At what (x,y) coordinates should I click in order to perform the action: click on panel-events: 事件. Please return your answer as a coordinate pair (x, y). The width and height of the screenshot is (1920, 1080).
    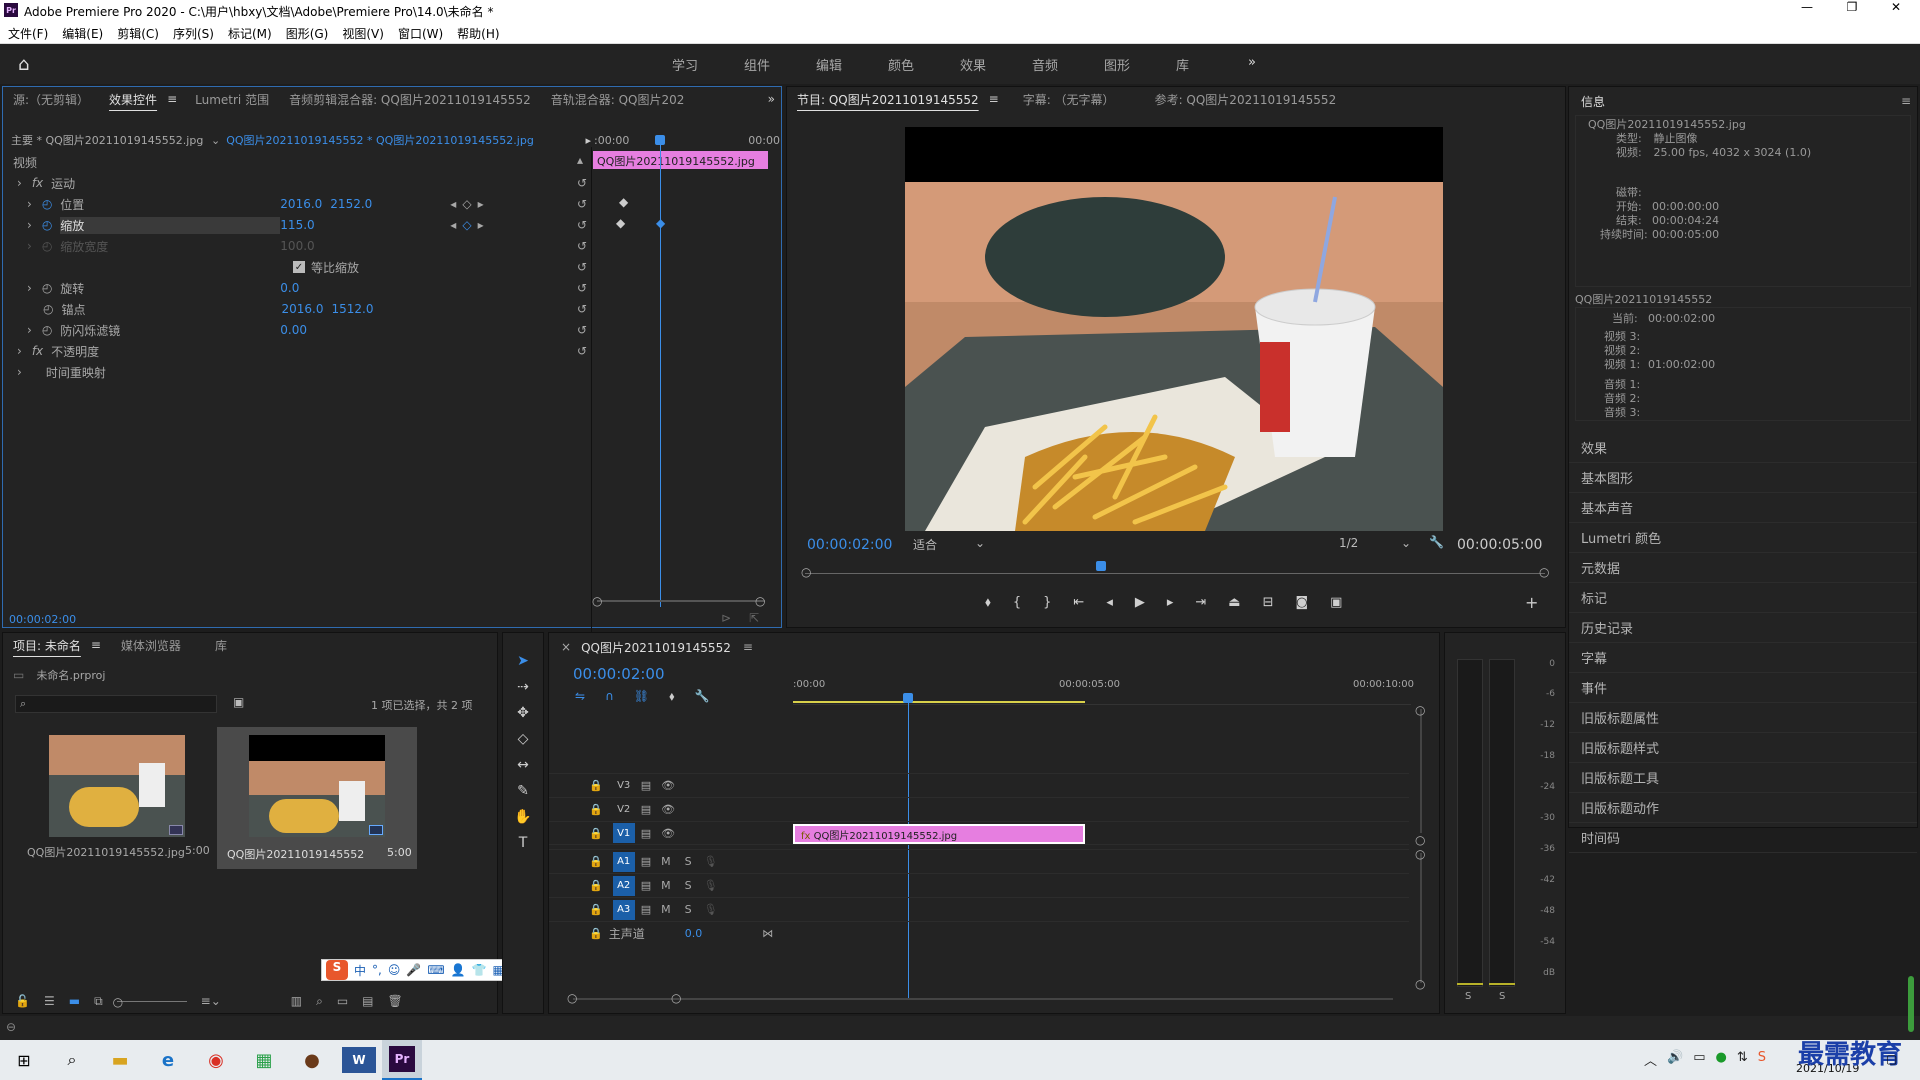
    Looking at the image, I should click on (1743, 688).